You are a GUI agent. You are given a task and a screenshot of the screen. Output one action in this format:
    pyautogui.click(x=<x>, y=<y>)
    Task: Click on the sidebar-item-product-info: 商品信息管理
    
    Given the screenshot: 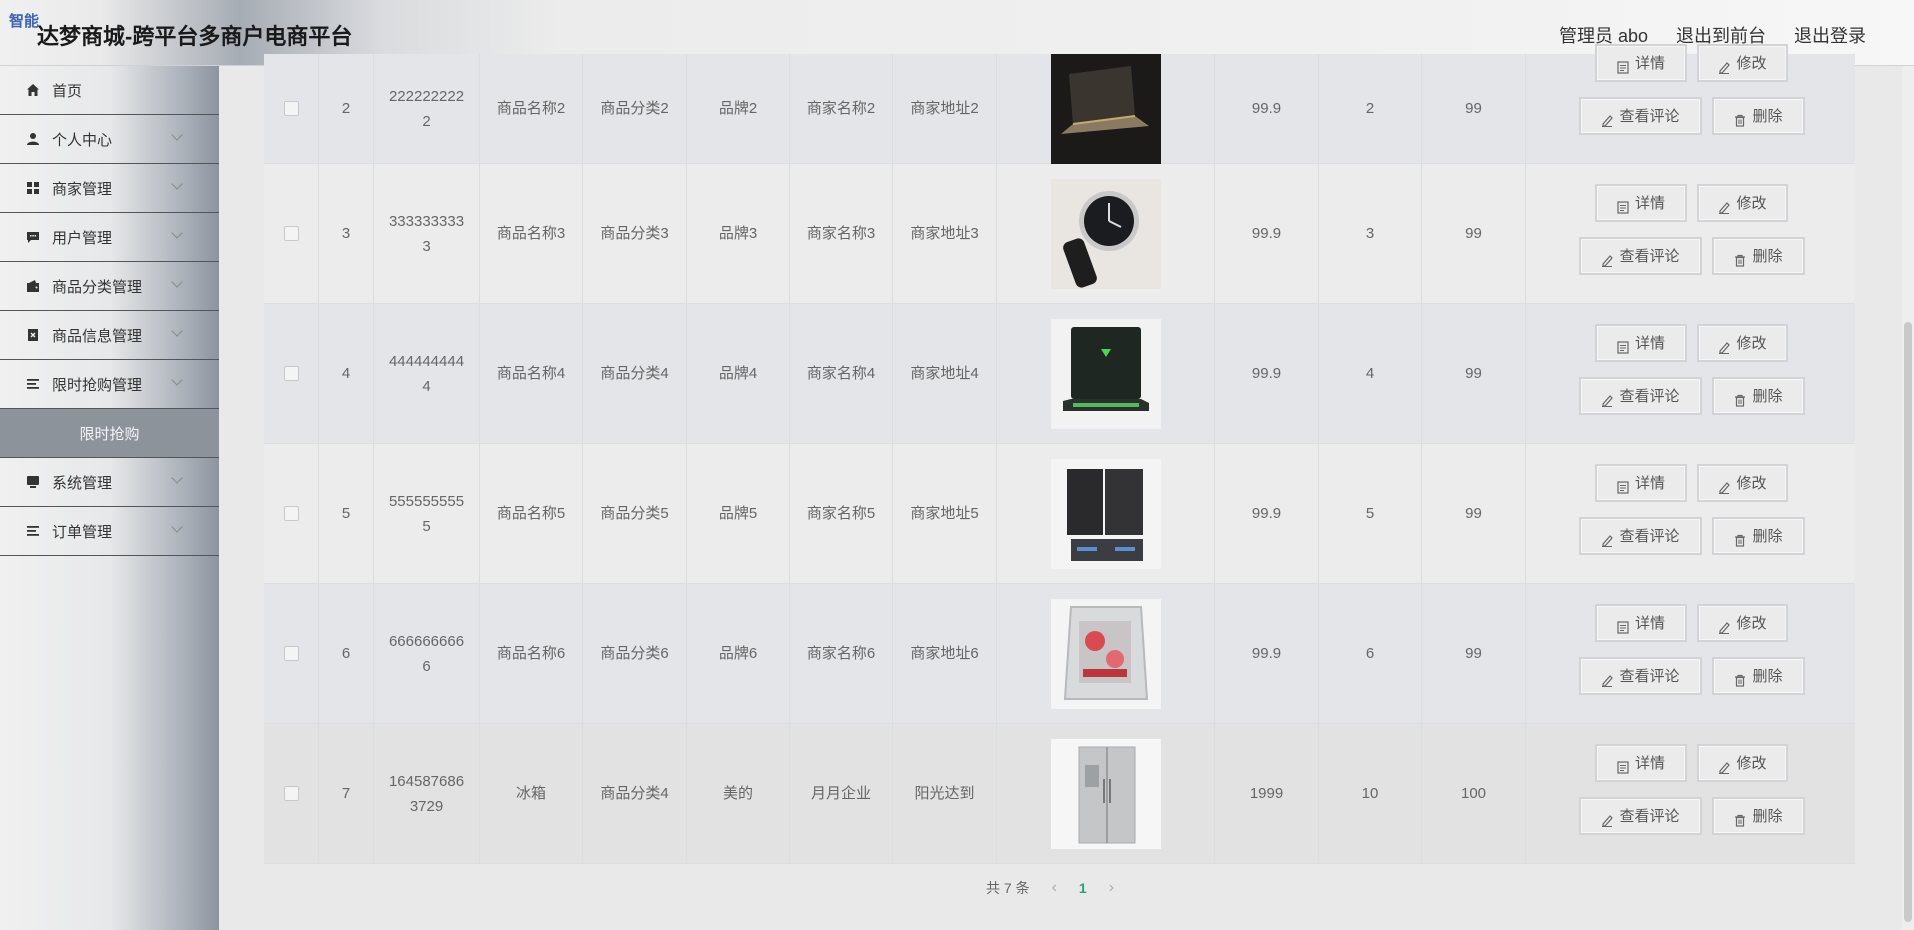 What is the action you would take?
    pyautogui.click(x=109, y=335)
    